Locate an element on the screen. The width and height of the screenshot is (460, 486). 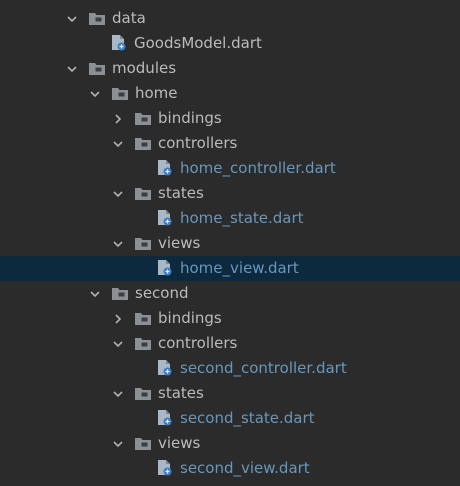
tree-folder-row: second is located at coordinates (230, 293).